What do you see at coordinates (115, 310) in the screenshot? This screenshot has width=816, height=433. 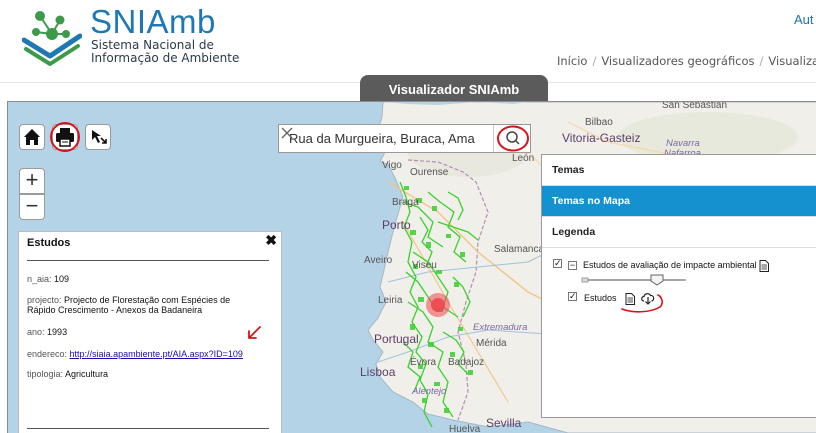 I see `attr-value-cont: Rápido Crescimento - Anexos da Badaneira` at bounding box center [115, 310].